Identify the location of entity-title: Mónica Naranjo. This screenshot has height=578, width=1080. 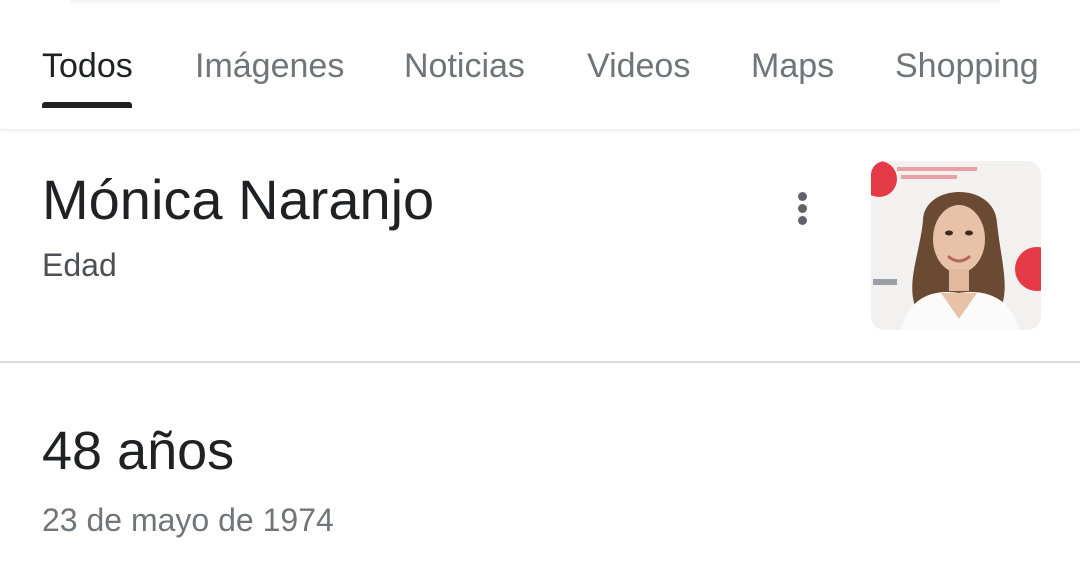
(238, 199).